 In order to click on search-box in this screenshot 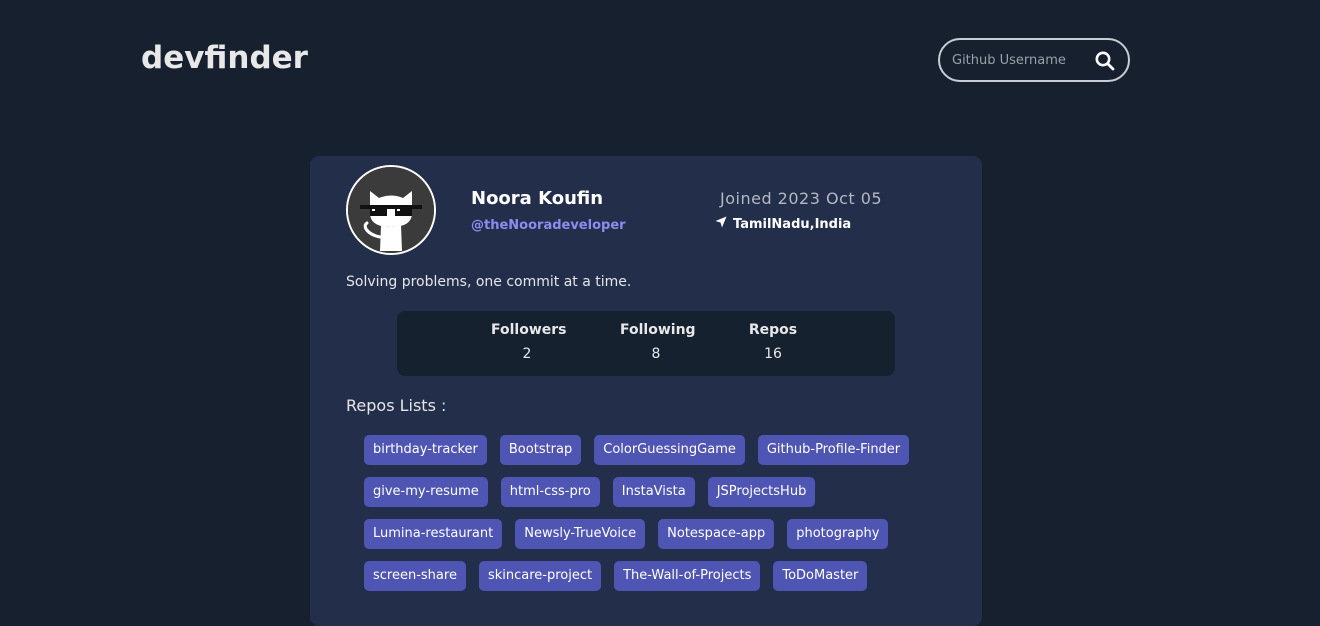, I will do `click(1034, 60)`.